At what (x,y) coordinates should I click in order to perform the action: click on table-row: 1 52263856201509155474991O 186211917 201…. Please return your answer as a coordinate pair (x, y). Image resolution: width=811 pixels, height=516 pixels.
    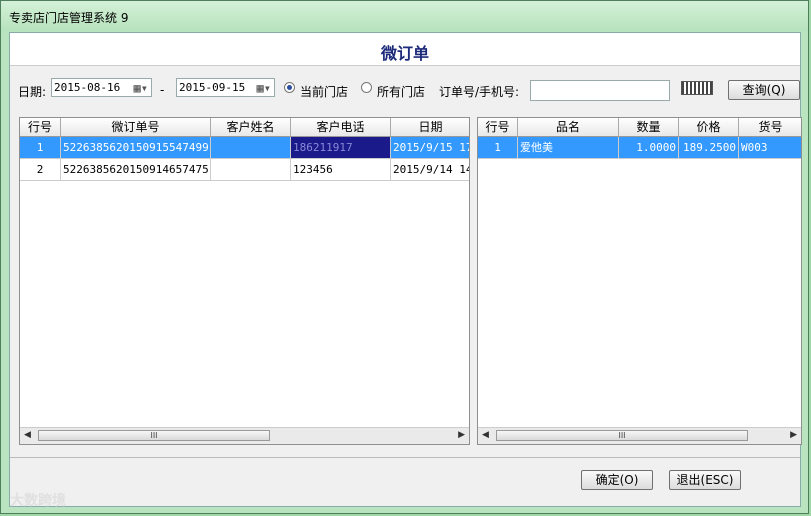
    Looking at the image, I should click on (244, 148).